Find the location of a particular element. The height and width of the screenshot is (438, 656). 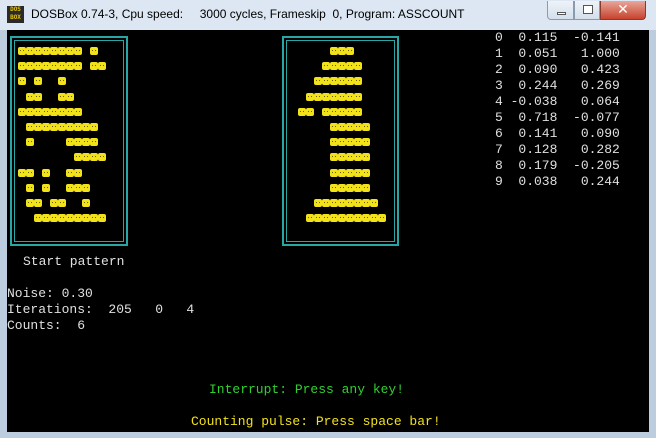

table-row: 9 0.038 0.244 is located at coordinates (557, 181).